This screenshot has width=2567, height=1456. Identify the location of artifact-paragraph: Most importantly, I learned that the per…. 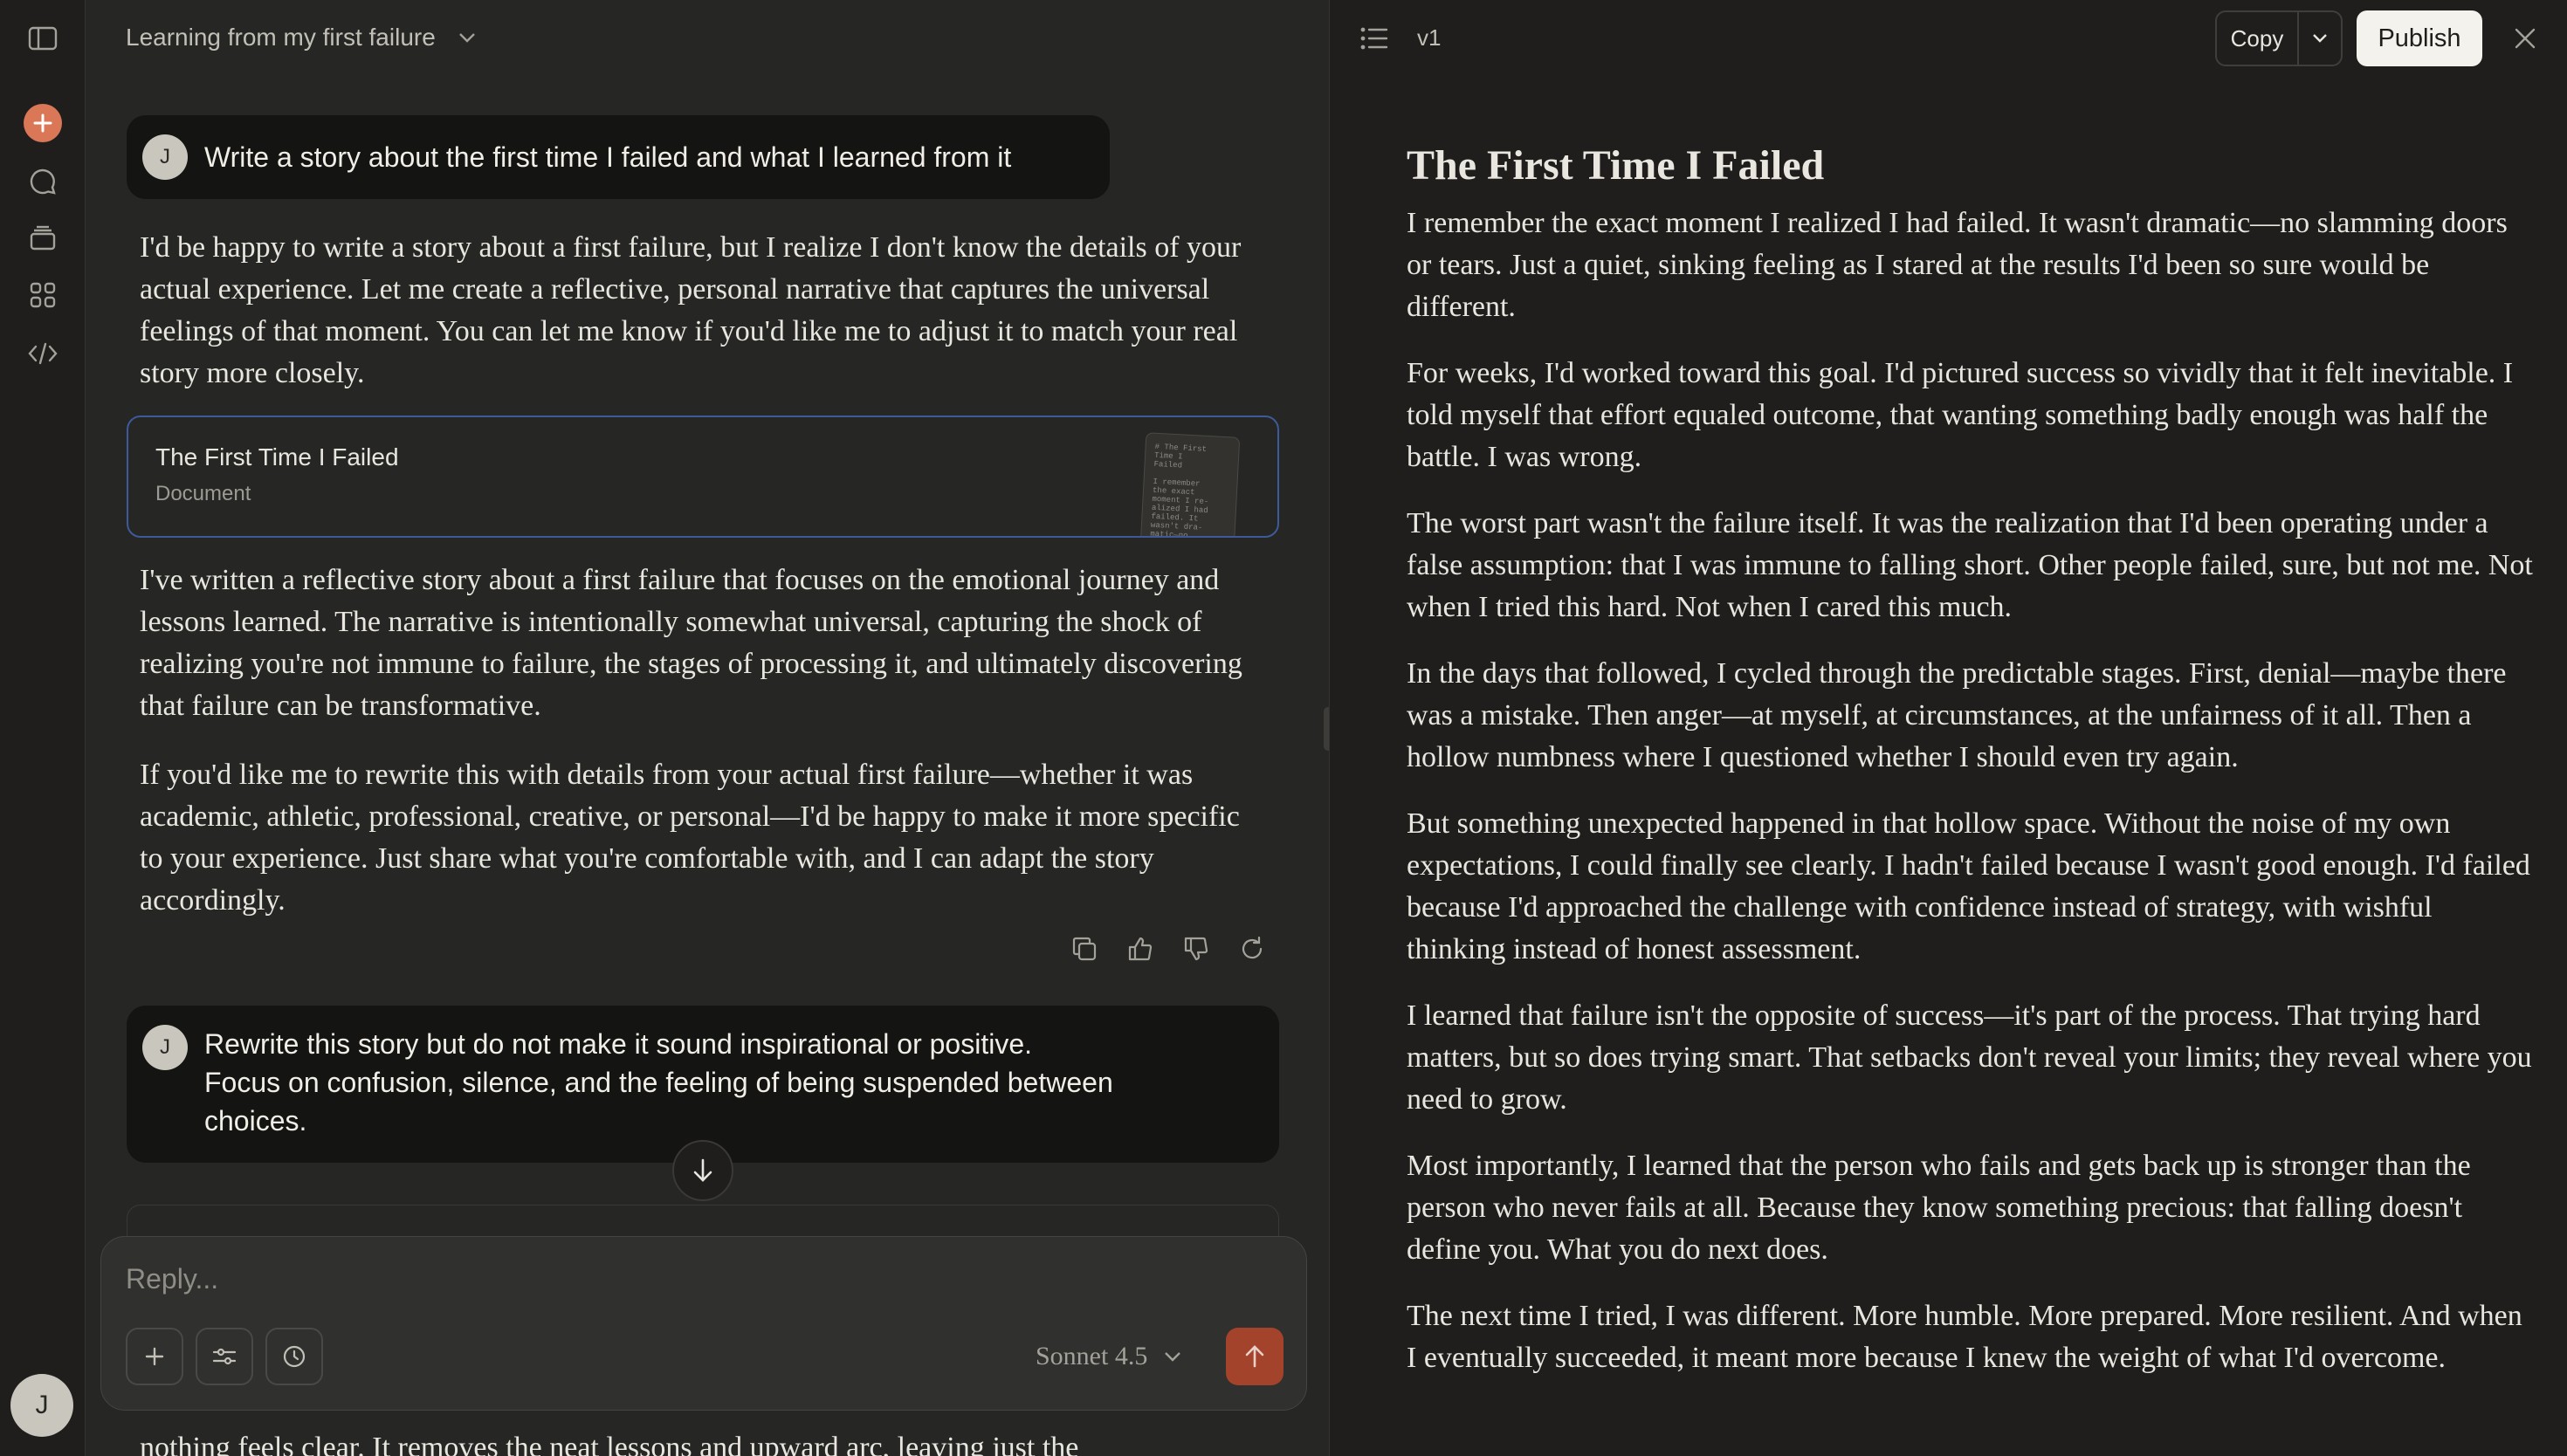
(1939, 1208).